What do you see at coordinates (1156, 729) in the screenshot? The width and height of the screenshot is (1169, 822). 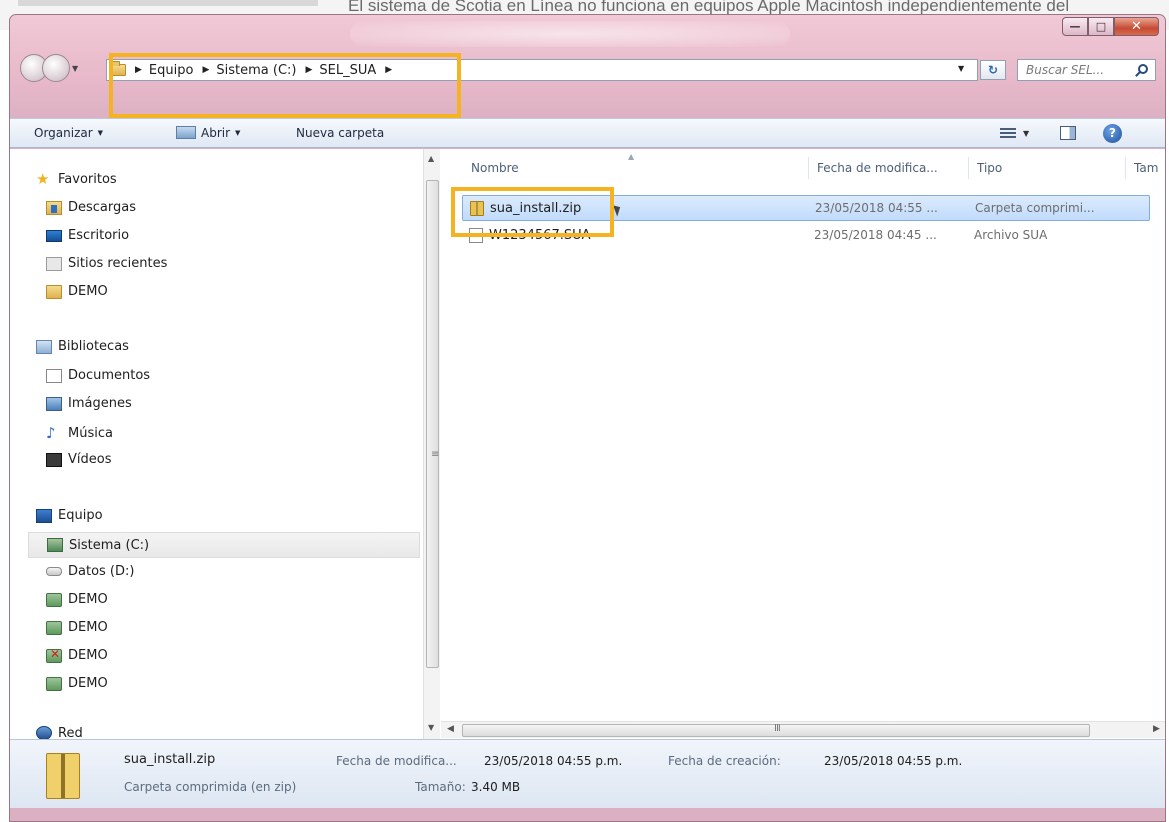 I see `scroll-right-icon: ▶` at bounding box center [1156, 729].